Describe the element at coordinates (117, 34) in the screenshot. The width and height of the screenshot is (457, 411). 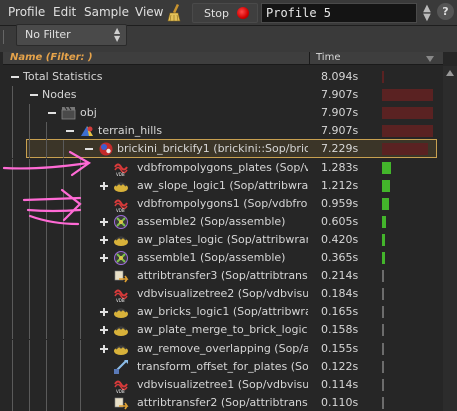
I see `filter-arrows-icon: ▲ ▼` at that location.